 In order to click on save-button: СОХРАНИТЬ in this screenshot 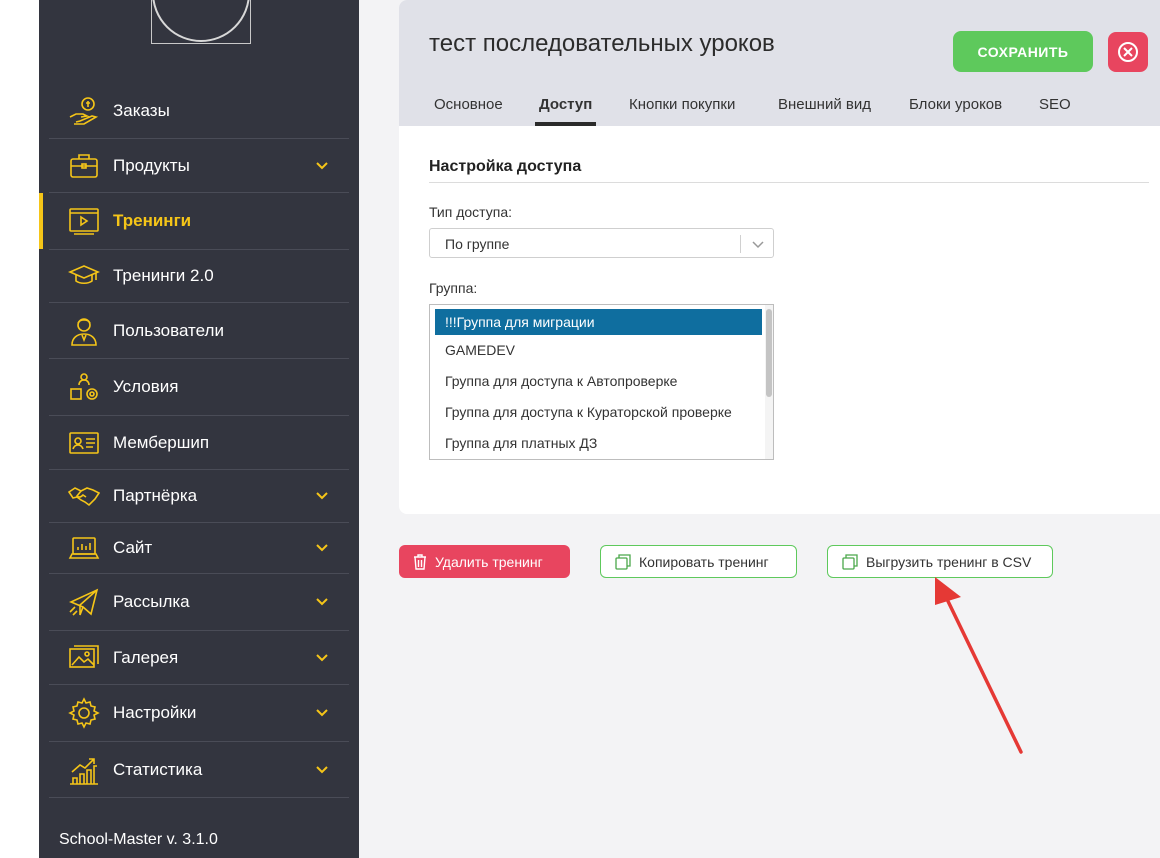, I will do `click(1023, 51)`.